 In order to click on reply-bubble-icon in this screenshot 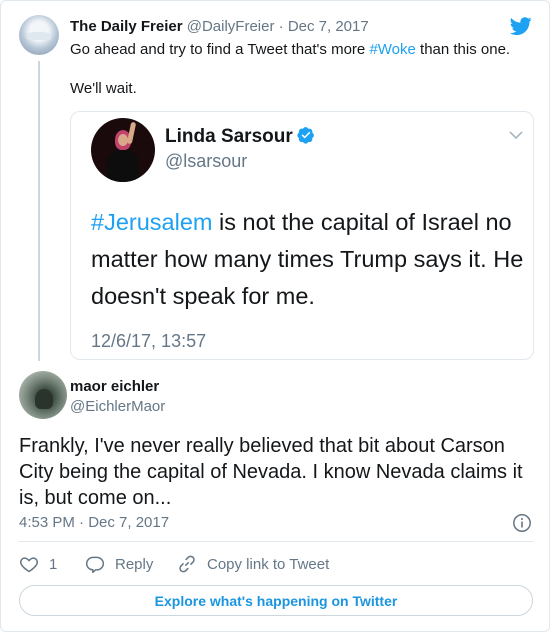, I will do `click(95, 565)`.